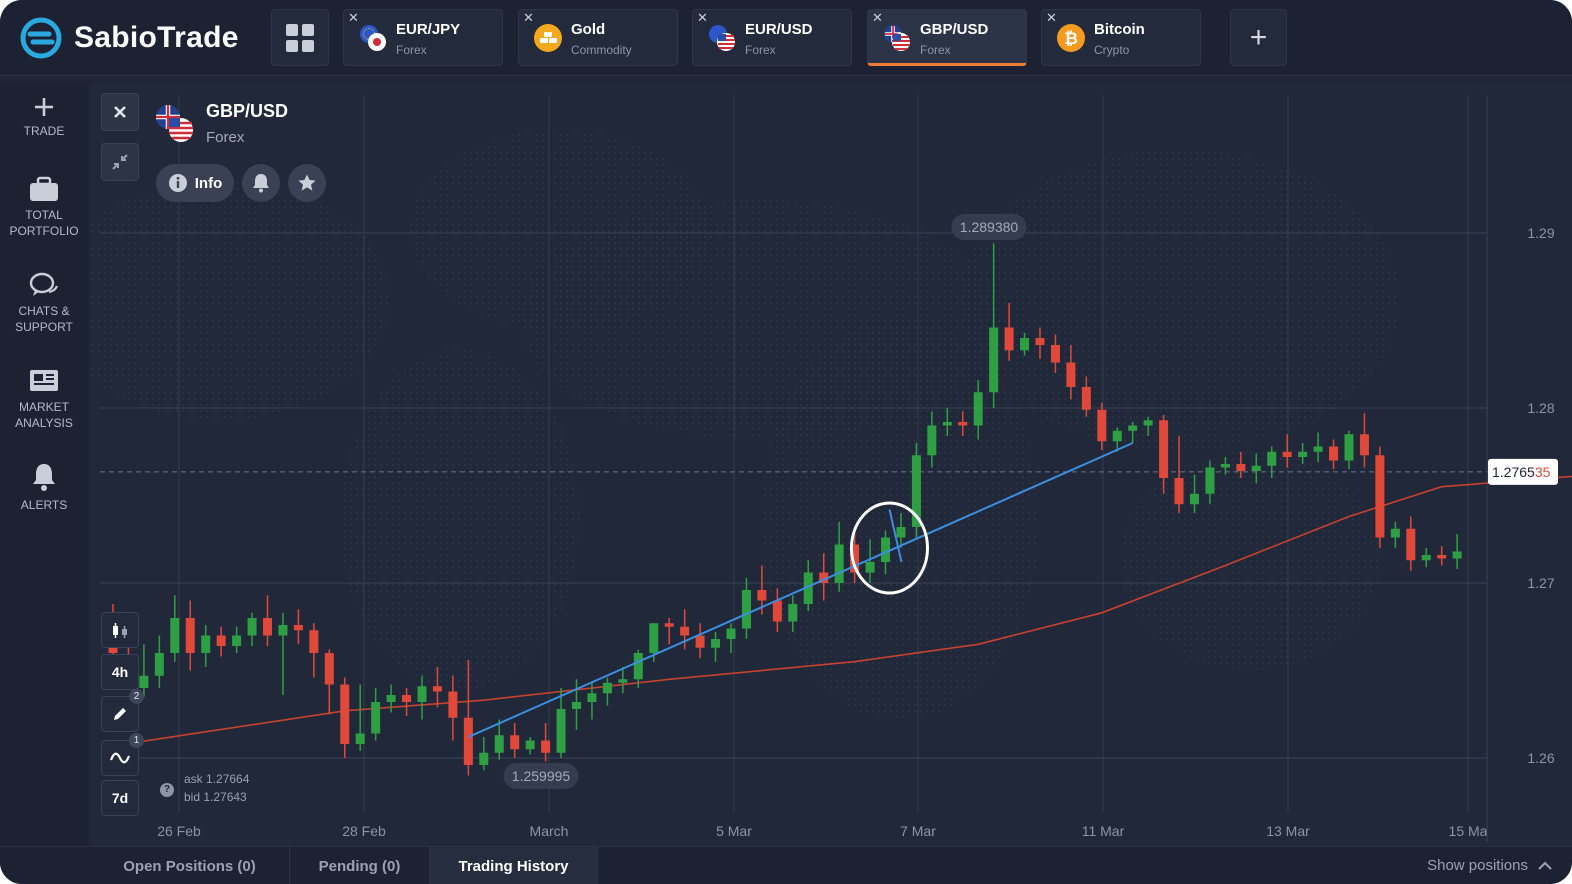 This screenshot has height=884, width=1572. Describe the element at coordinates (364, 831) in the screenshot. I see `x-tick-label: 28 Feb` at that location.